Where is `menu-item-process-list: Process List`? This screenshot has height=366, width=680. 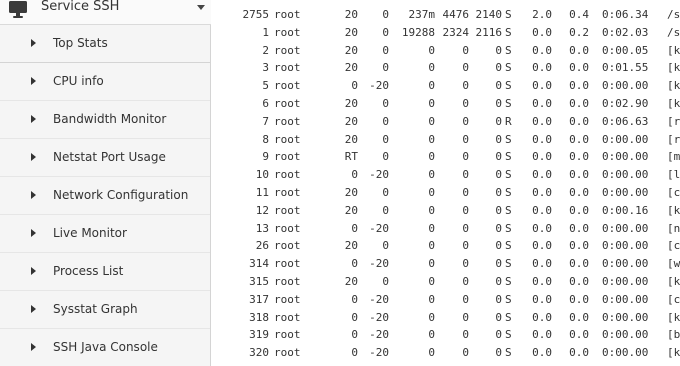 menu-item-process-list: Process List is located at coordinates (105, 272).